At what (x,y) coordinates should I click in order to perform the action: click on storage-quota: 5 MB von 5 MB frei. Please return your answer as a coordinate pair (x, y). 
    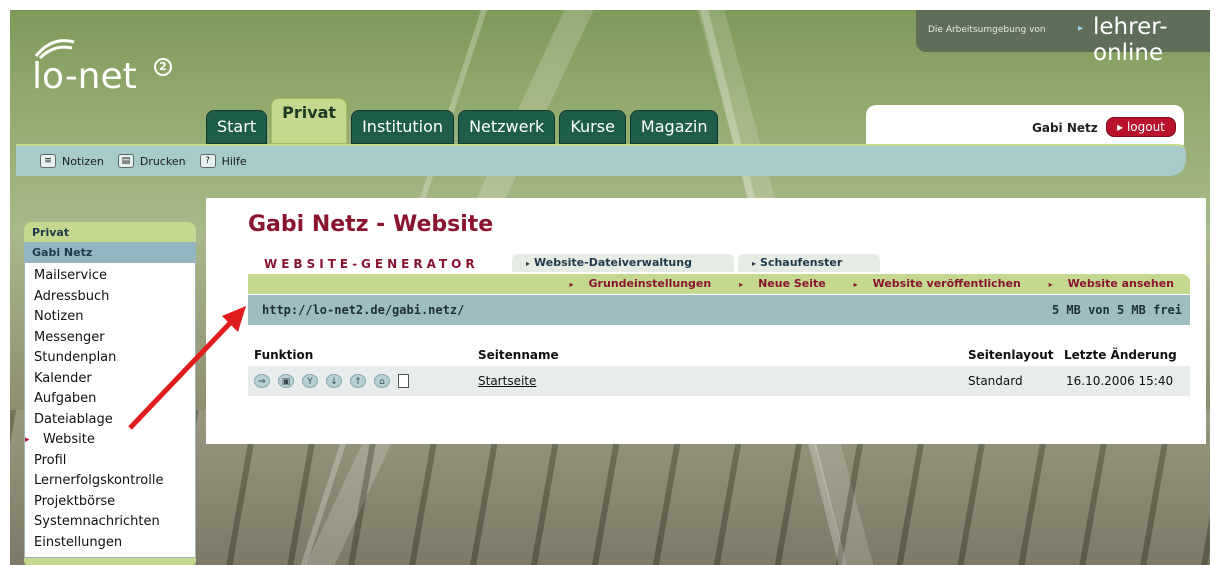
    Looking at the image, I should click on (1116, 310).